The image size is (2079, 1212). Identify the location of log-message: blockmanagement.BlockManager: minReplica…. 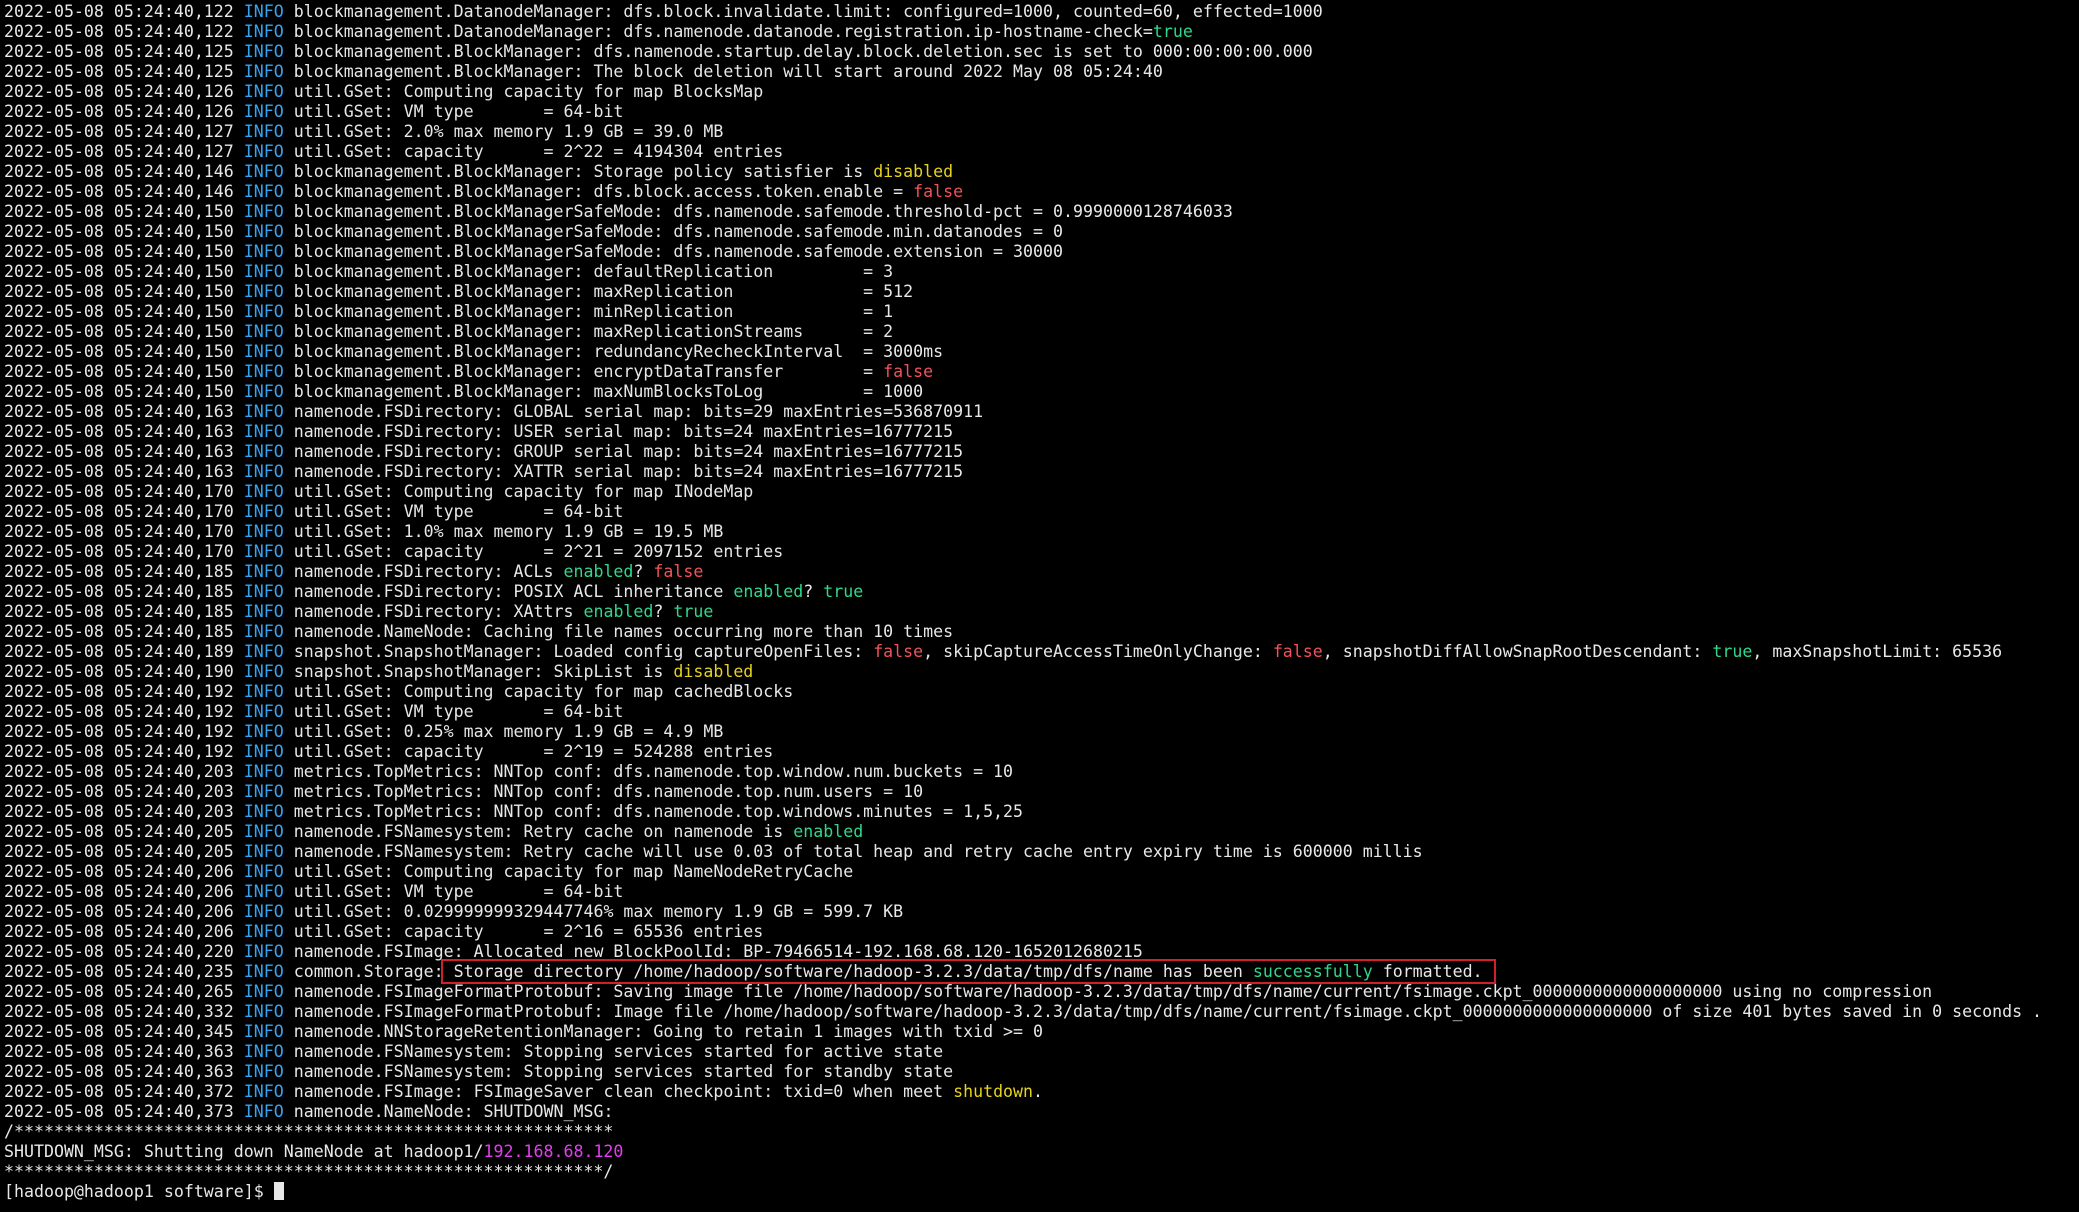
(588, 311).